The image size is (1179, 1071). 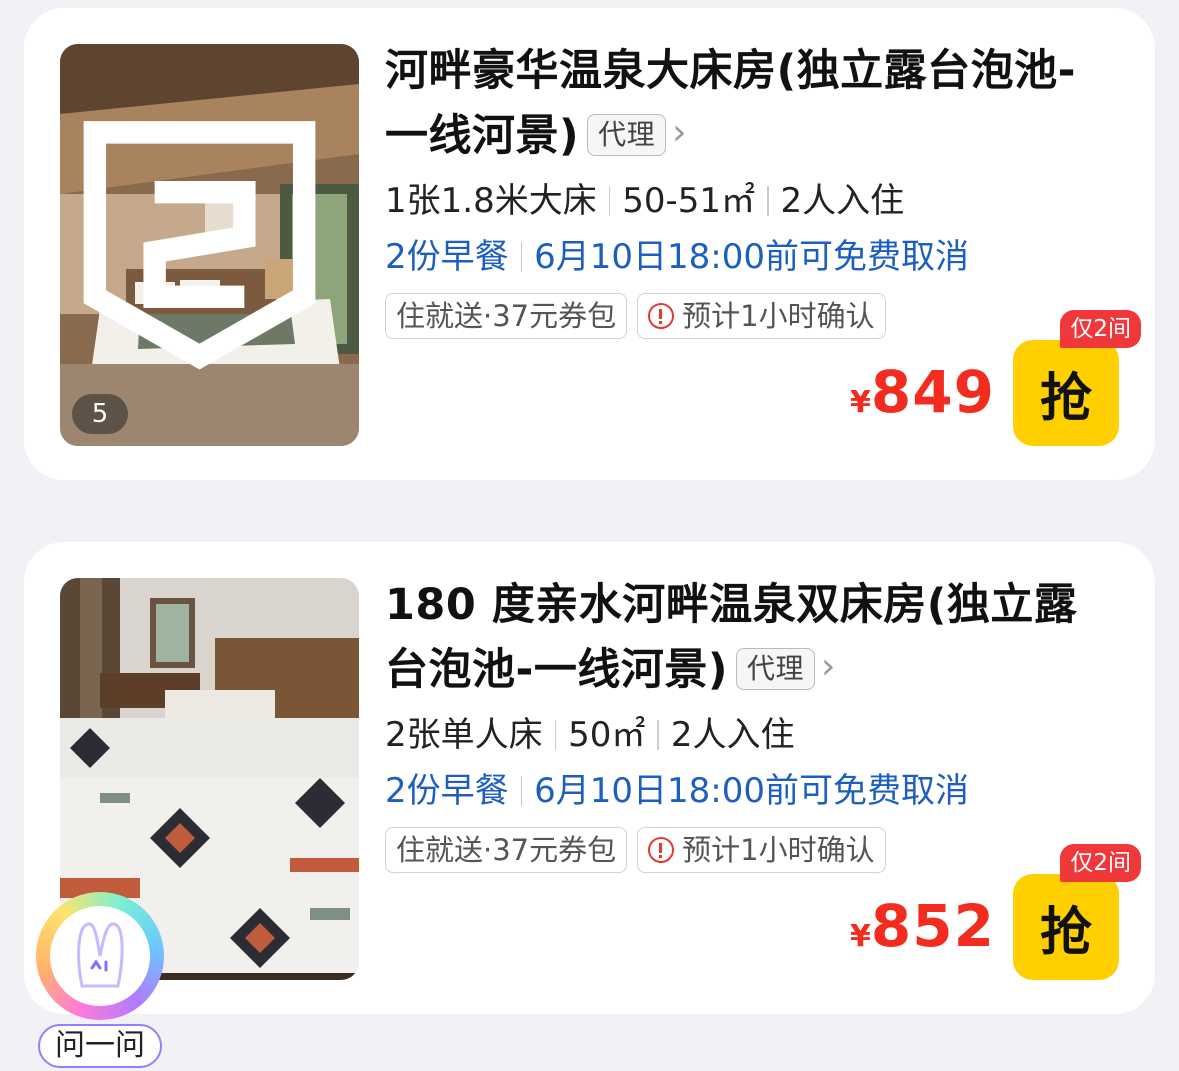 What do you see at coordinates (932, 926) in the screenshot?
I see `price-value: 852` at bounding box center [932, 926].